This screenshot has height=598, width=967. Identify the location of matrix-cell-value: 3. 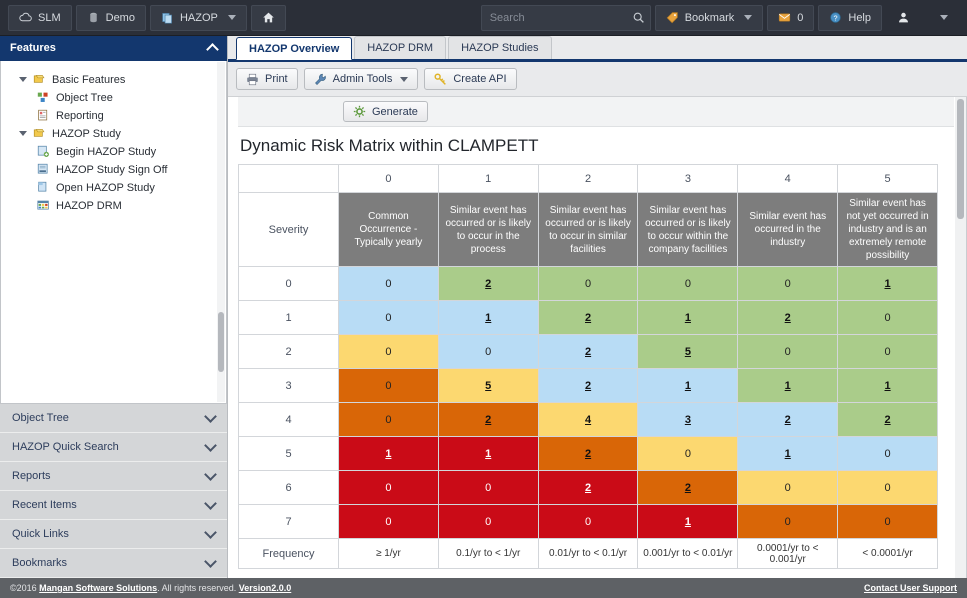
(688, 420).